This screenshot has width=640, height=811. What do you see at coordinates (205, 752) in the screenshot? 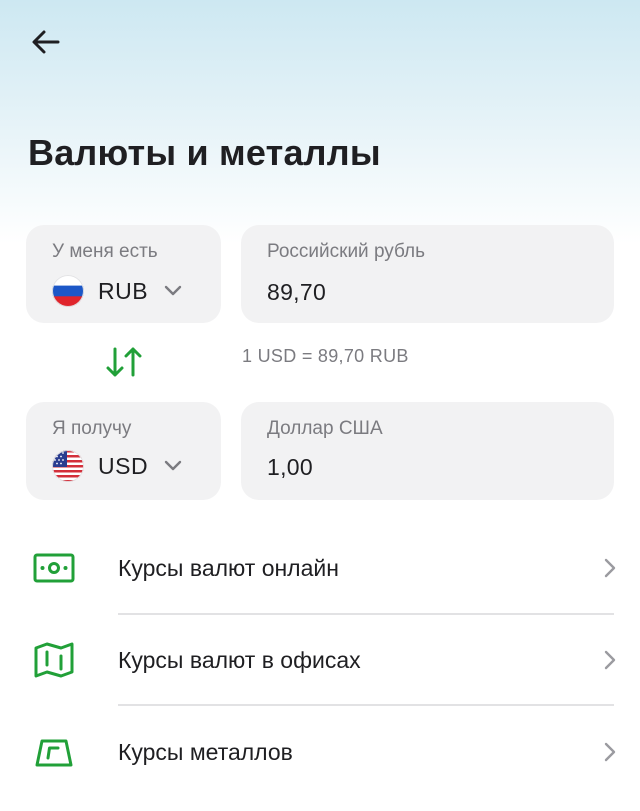
I see `menu-item-label: Курсы металлов` at bounding box center [205, 752].